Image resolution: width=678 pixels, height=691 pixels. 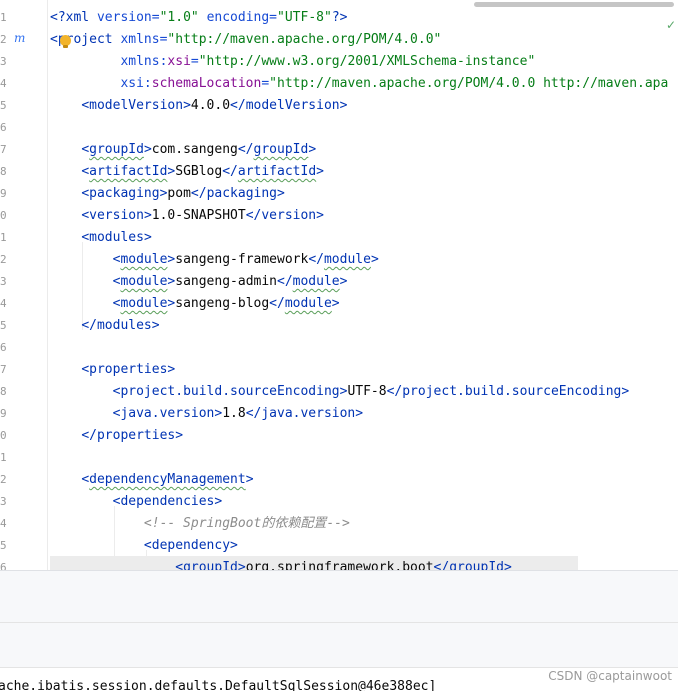 I want to click on code-line: <java.version>1.8</java.version>, so click(x=238, y=413).